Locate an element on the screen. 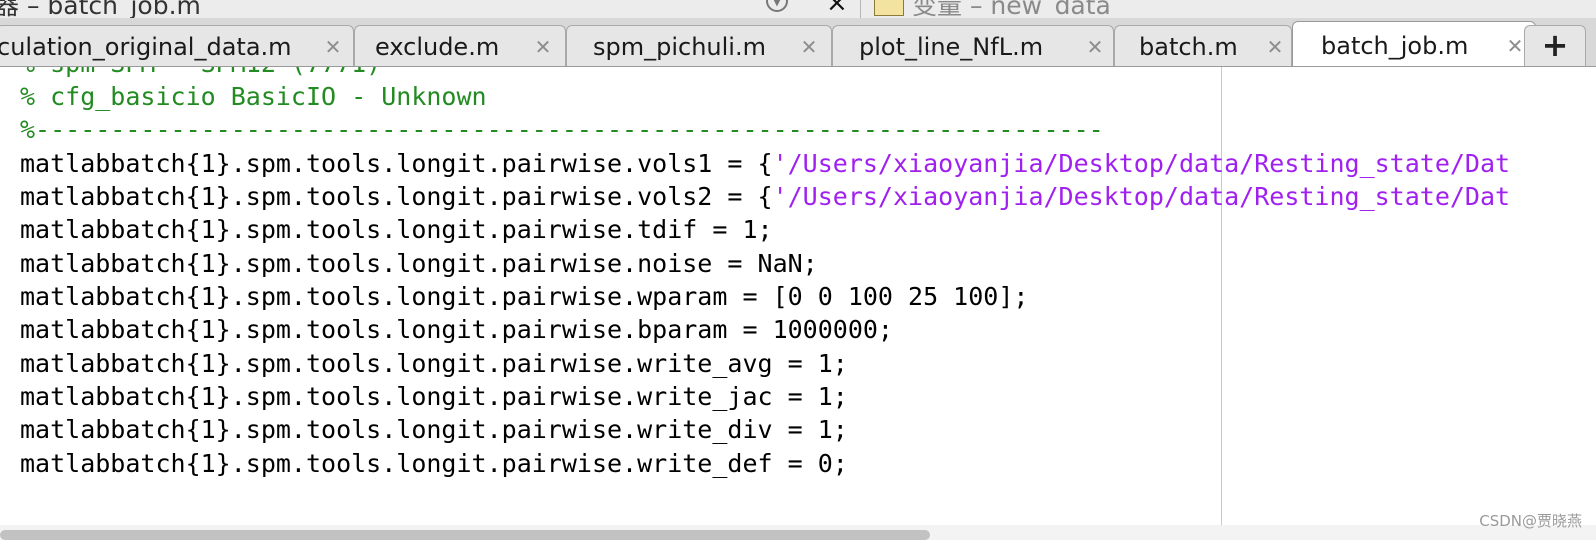 The image size is (1596, 540). tab-exclude: exclude.m ✕ is located at coordinates (460, 46).